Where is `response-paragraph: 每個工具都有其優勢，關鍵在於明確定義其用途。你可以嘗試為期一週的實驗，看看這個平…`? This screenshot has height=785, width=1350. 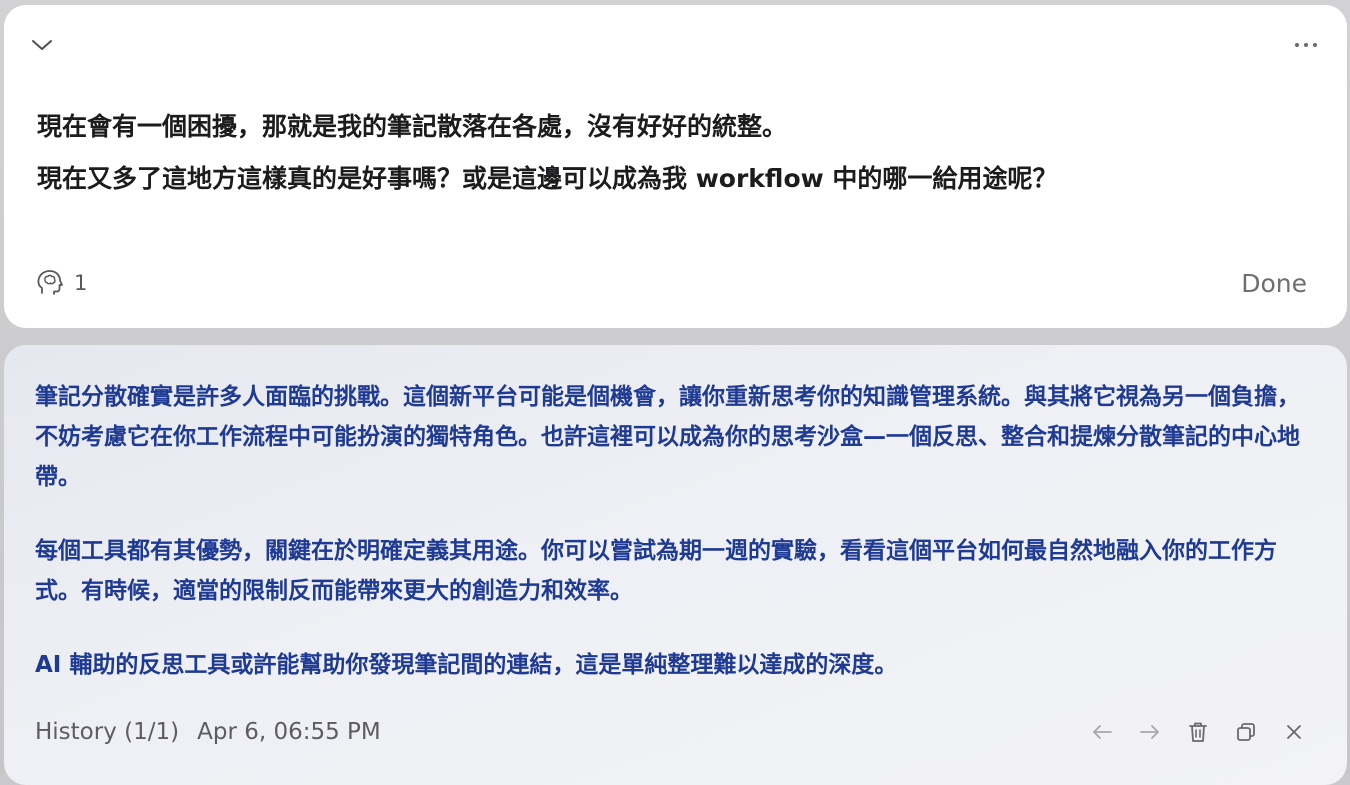
response-paragraph: 每個工具都有其優勢，關鍵在於明確定義其用途。你可以嘗試為期一週的實驗，看看這個平… is located at coordinates (656, 571).